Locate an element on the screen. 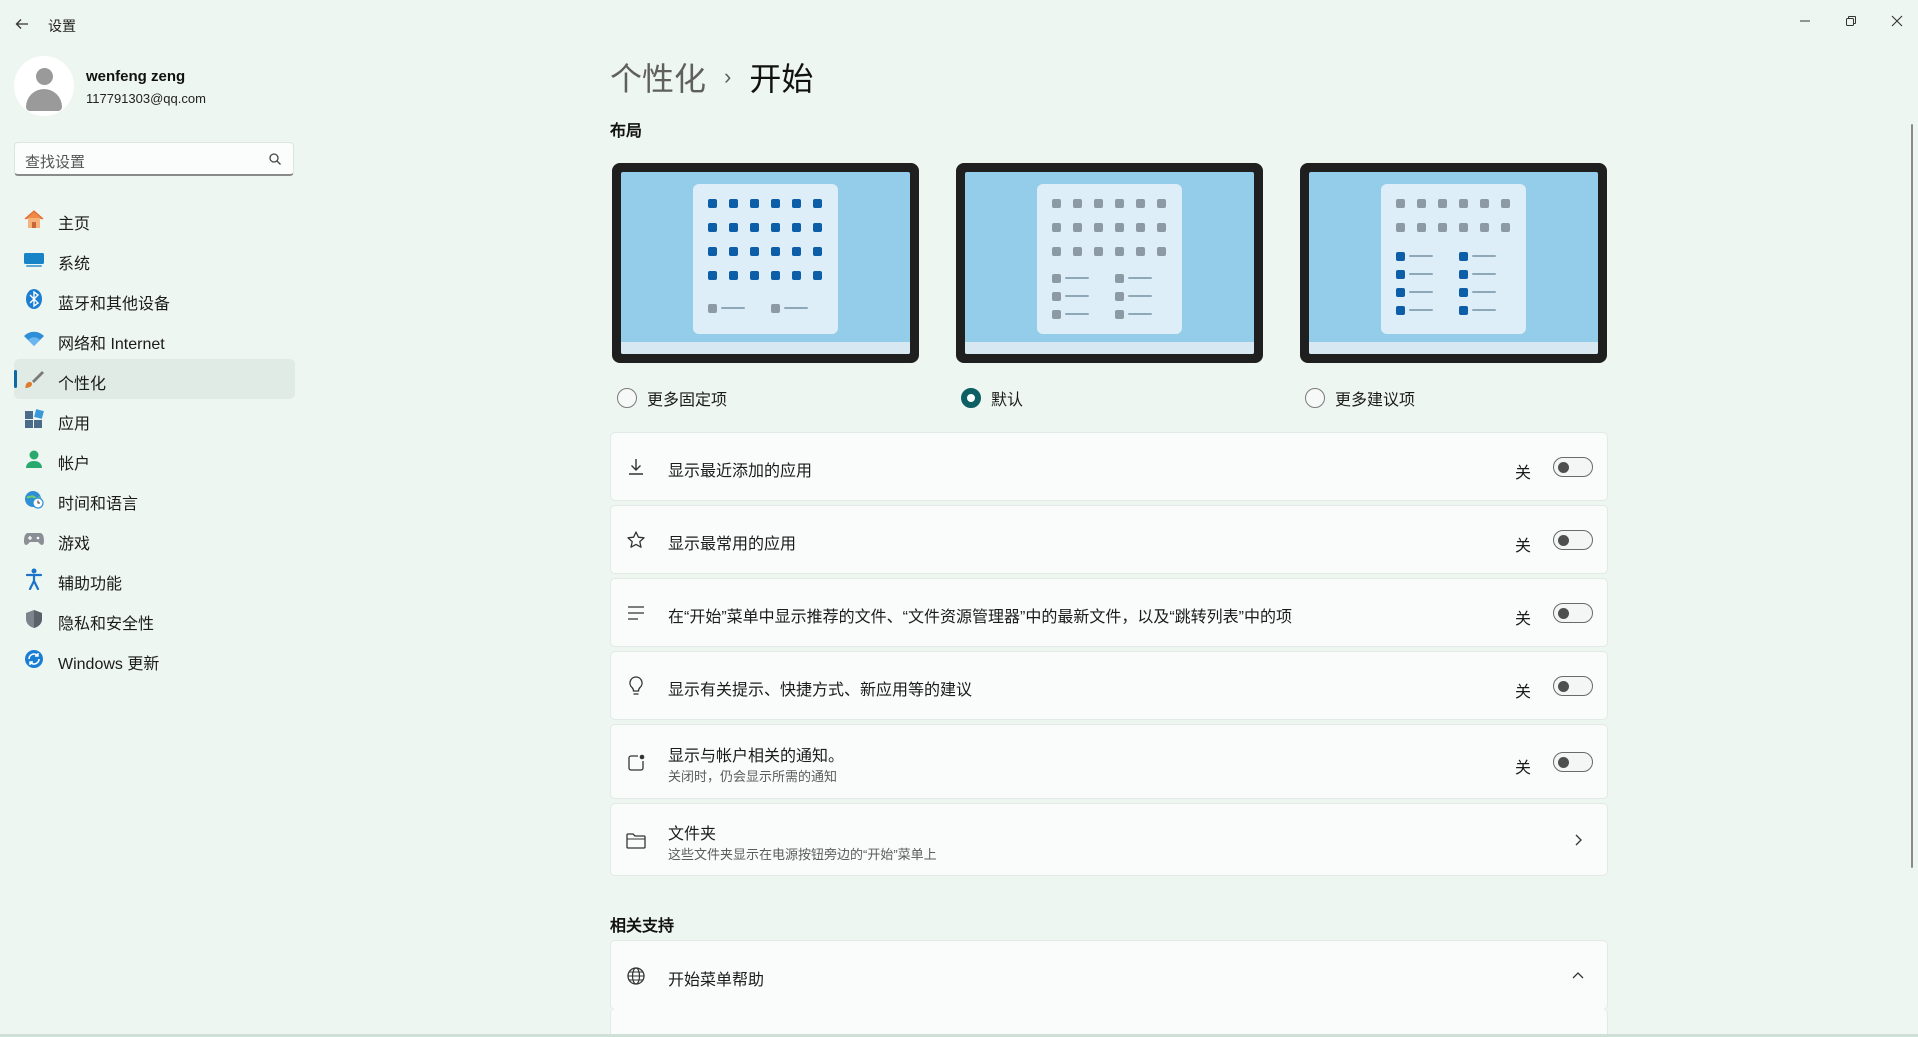 The image size is (1918, 1037). sidebar-item-system: 系统 is located at coordinates (154, 259).